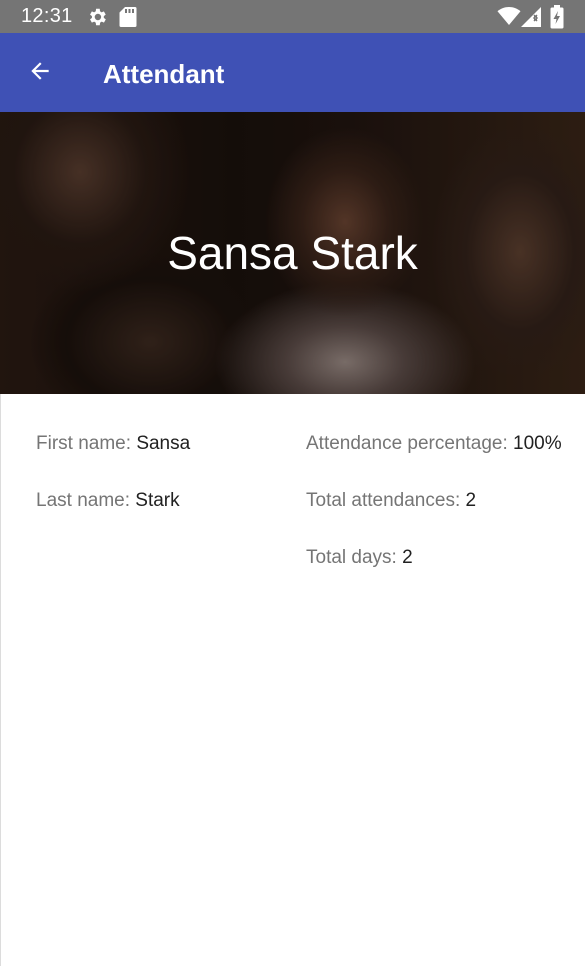  Describe the element at coordinates (47, 16) in the screenshot. I see `status-time: 12:31` at that location.